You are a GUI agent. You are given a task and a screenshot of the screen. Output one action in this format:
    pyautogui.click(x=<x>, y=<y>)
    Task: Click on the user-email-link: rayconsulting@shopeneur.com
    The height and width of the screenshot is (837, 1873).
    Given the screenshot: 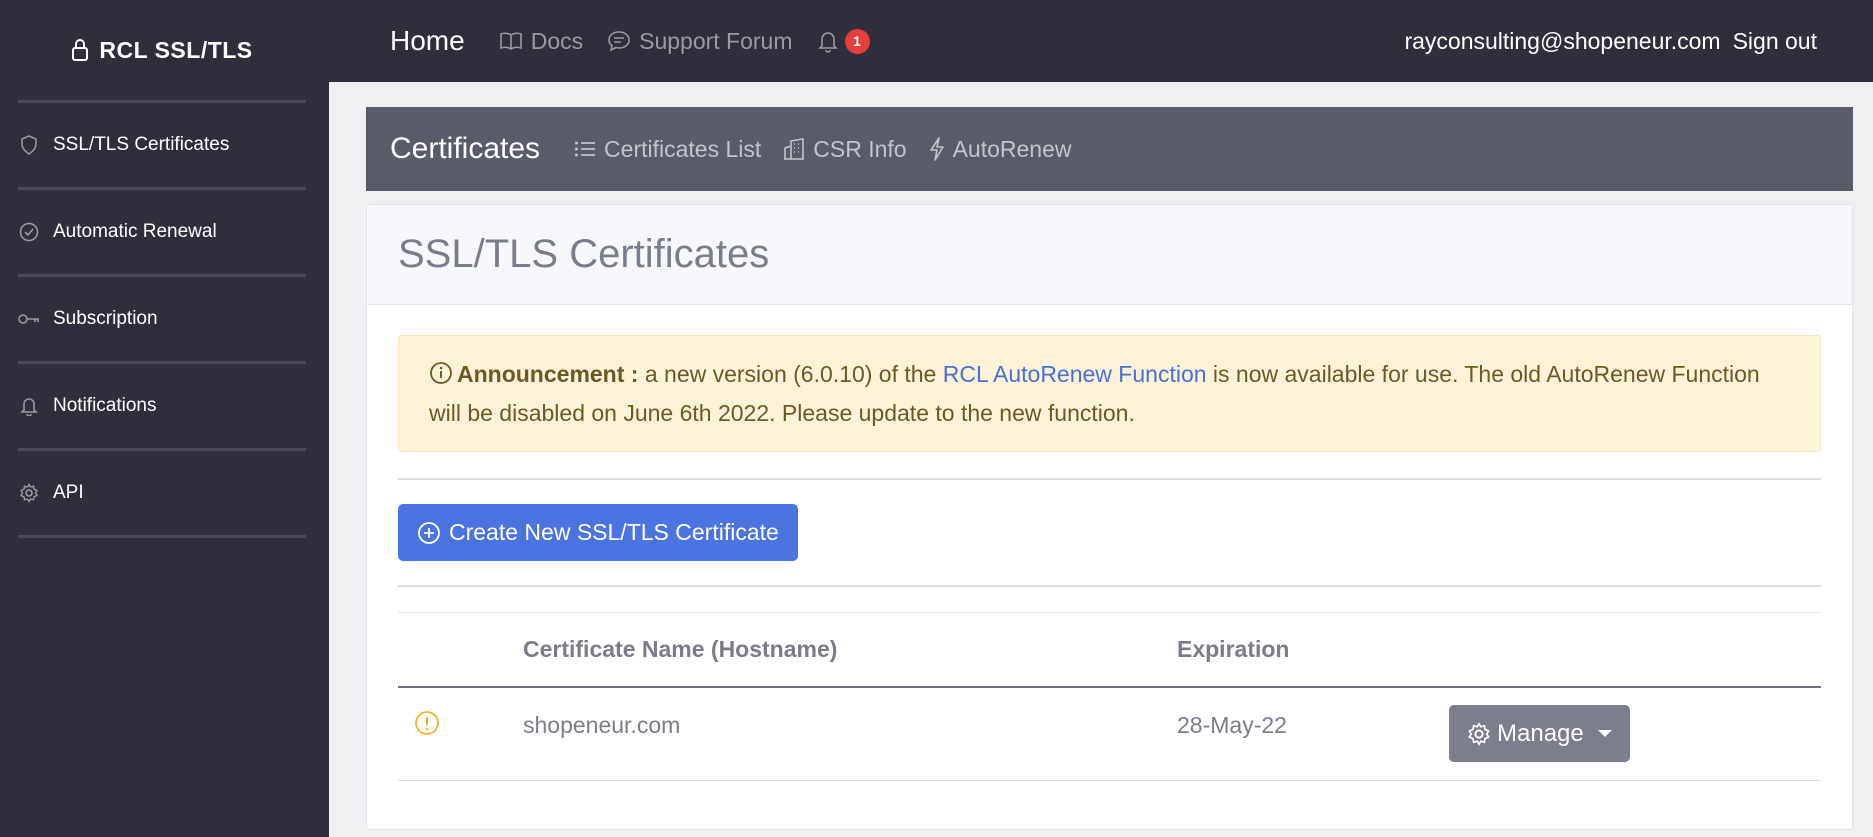 What is the action you would take?
    pyautogui.click(x=1562, y=41)
    